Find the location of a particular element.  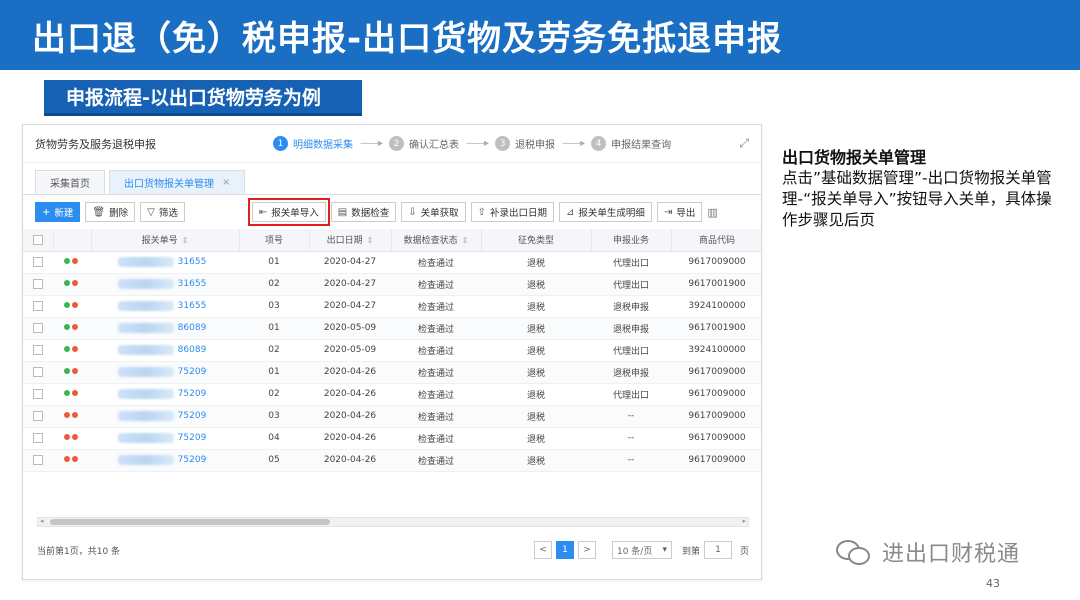

prev-page-button: < is located at coordinates (542, 550).